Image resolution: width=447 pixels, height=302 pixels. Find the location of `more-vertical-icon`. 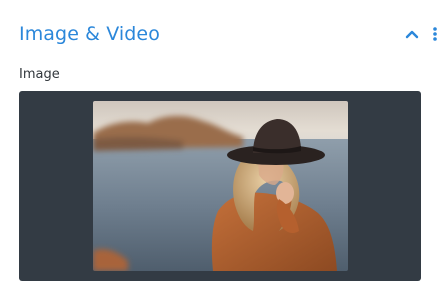

more-vertical-icon is located at coordinates (435, 34).